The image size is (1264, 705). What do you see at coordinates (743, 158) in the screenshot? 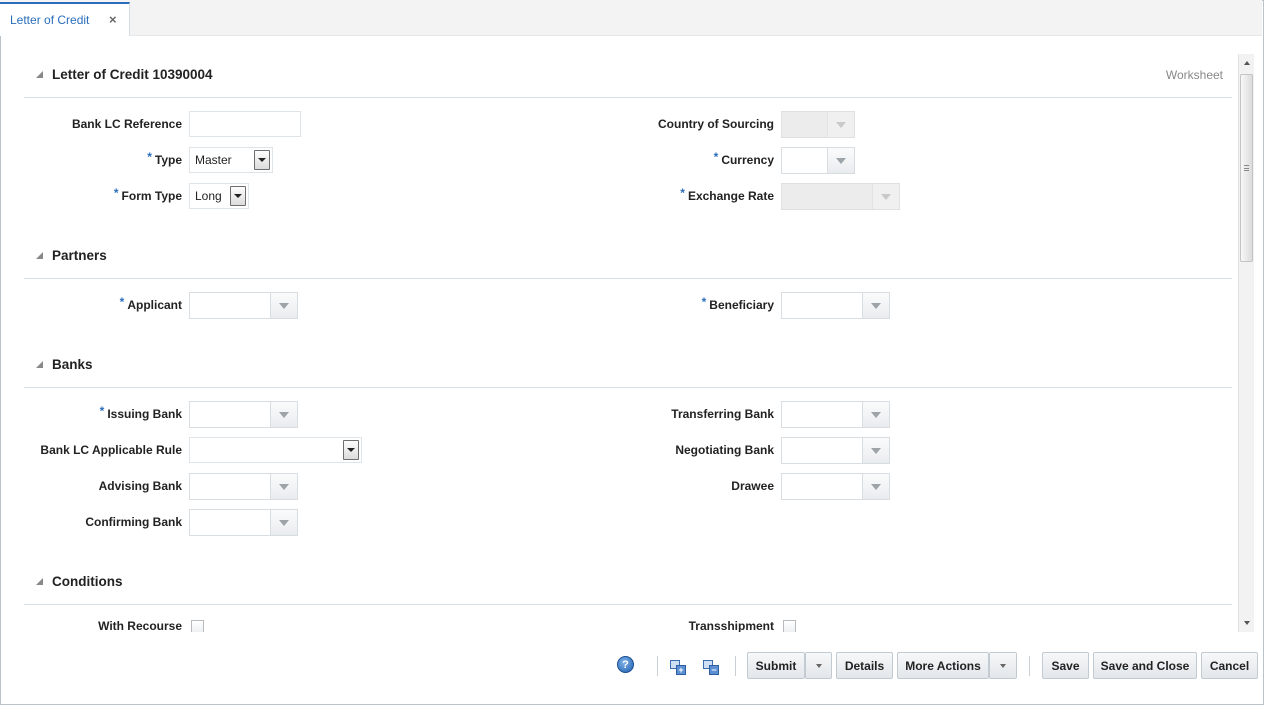
I see `currency-label: * Currency` at bounding box center [743, 158].